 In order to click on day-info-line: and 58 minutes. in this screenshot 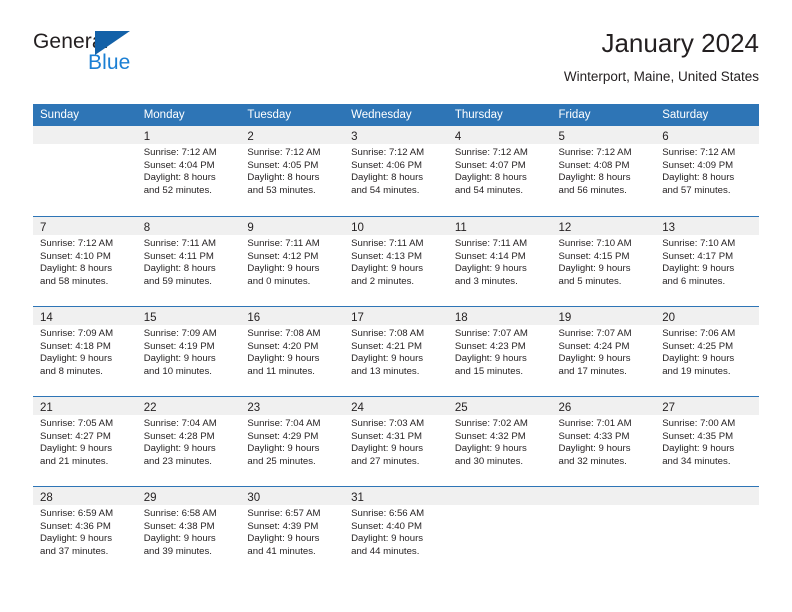, I will do `click(74, 281)`.